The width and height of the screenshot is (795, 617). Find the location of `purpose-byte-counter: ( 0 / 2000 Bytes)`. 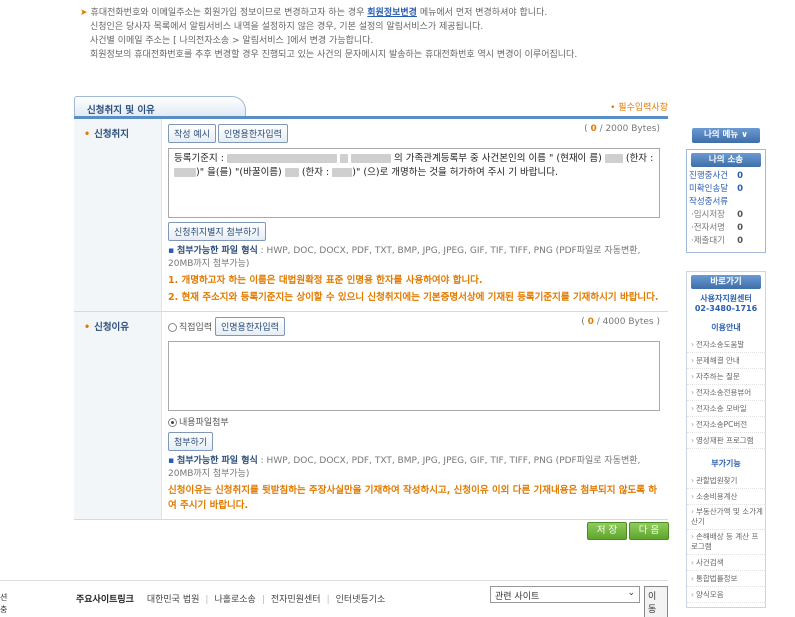

purpose-byte-counter: ( 0 / 2000 Bytes) is located at coordinates (622, 129).